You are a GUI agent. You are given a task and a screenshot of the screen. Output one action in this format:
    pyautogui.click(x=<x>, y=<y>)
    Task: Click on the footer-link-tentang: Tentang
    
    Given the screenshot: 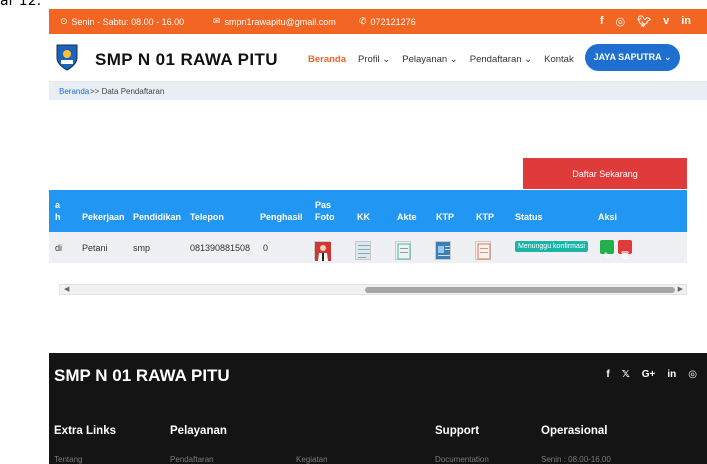 What is the action you would take?
    pyautogui.click(x=68, y=459)
    